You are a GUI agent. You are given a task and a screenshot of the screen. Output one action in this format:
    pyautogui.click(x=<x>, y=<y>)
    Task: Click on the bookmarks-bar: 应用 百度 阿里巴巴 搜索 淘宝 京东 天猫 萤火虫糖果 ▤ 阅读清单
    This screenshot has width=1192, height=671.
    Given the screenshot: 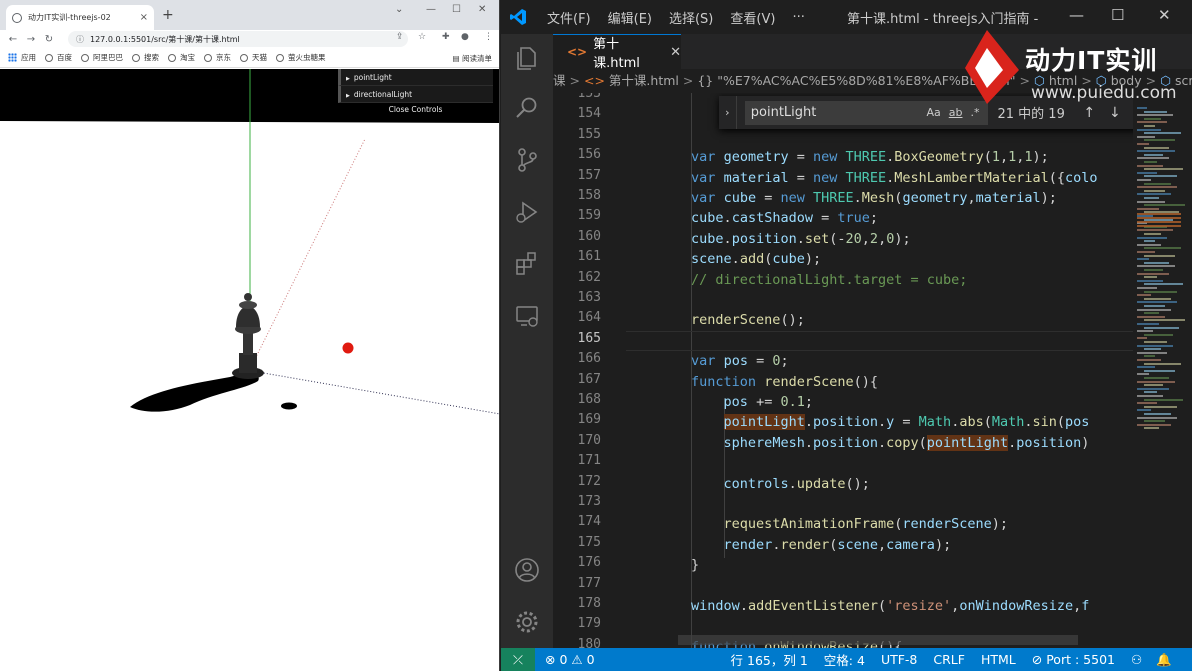 What is the action you would take?
    pyautogui.click(x=249, y=58)
    